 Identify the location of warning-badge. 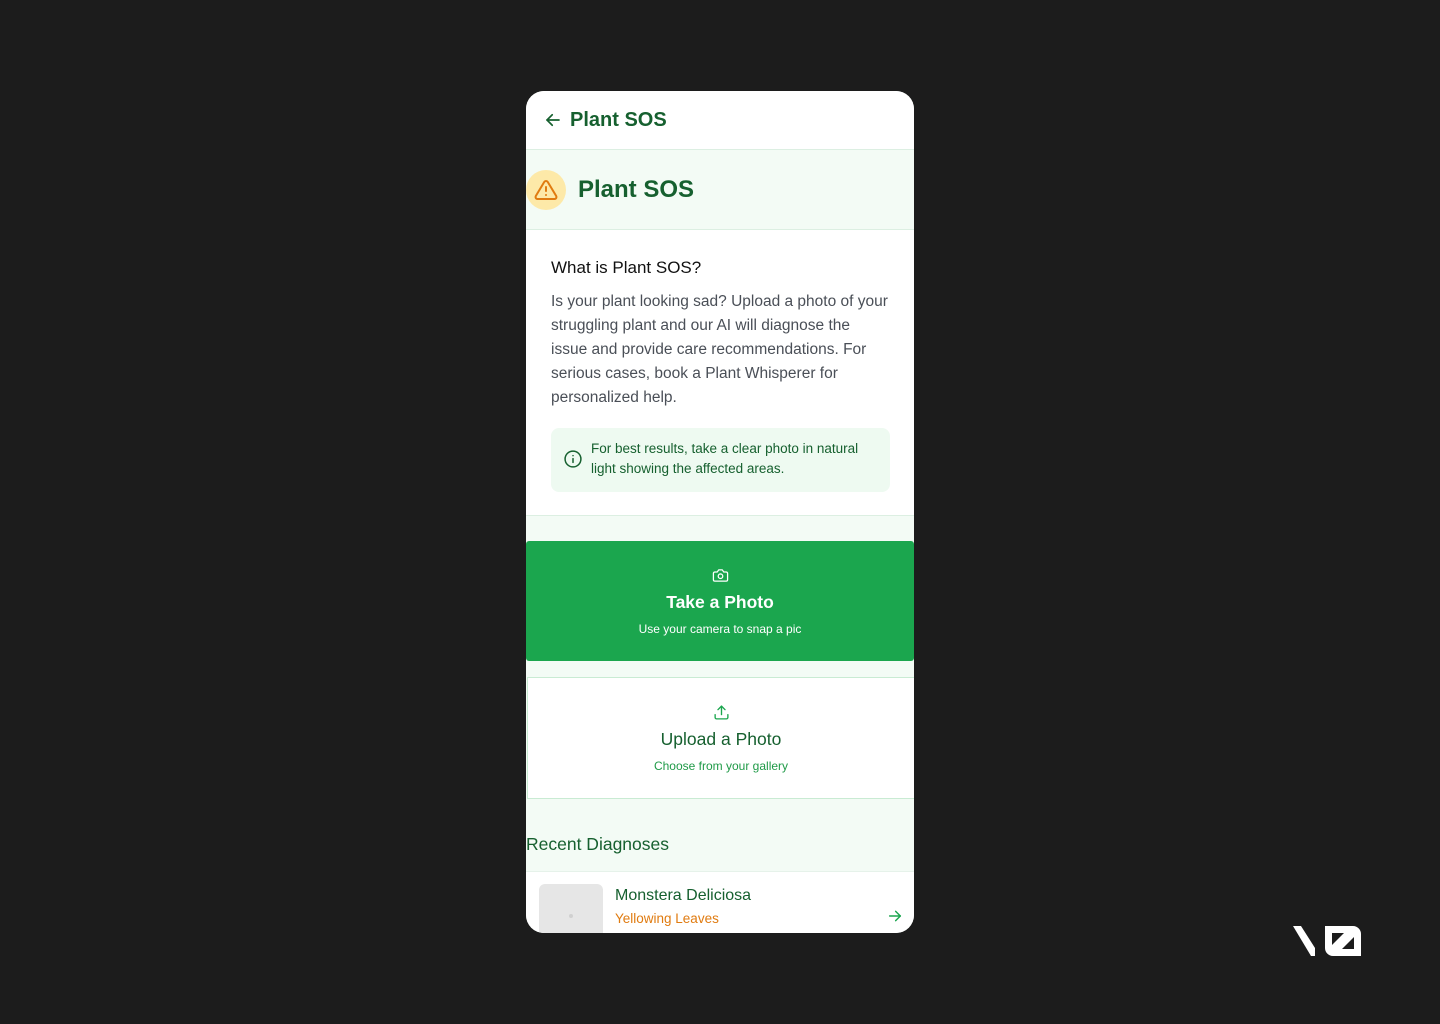
(546, 189).